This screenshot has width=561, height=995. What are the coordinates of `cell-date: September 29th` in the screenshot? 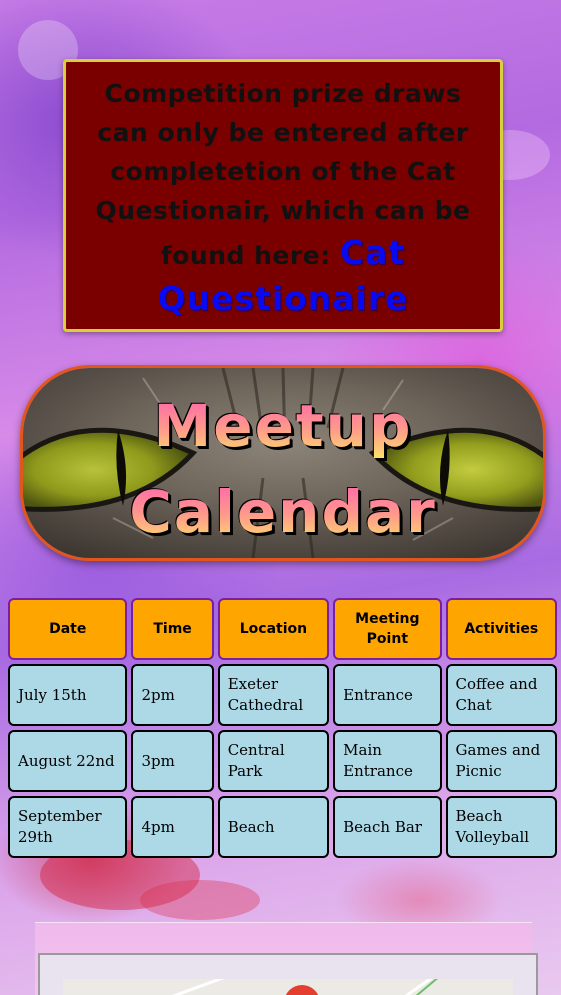 It's located at (68, 827).